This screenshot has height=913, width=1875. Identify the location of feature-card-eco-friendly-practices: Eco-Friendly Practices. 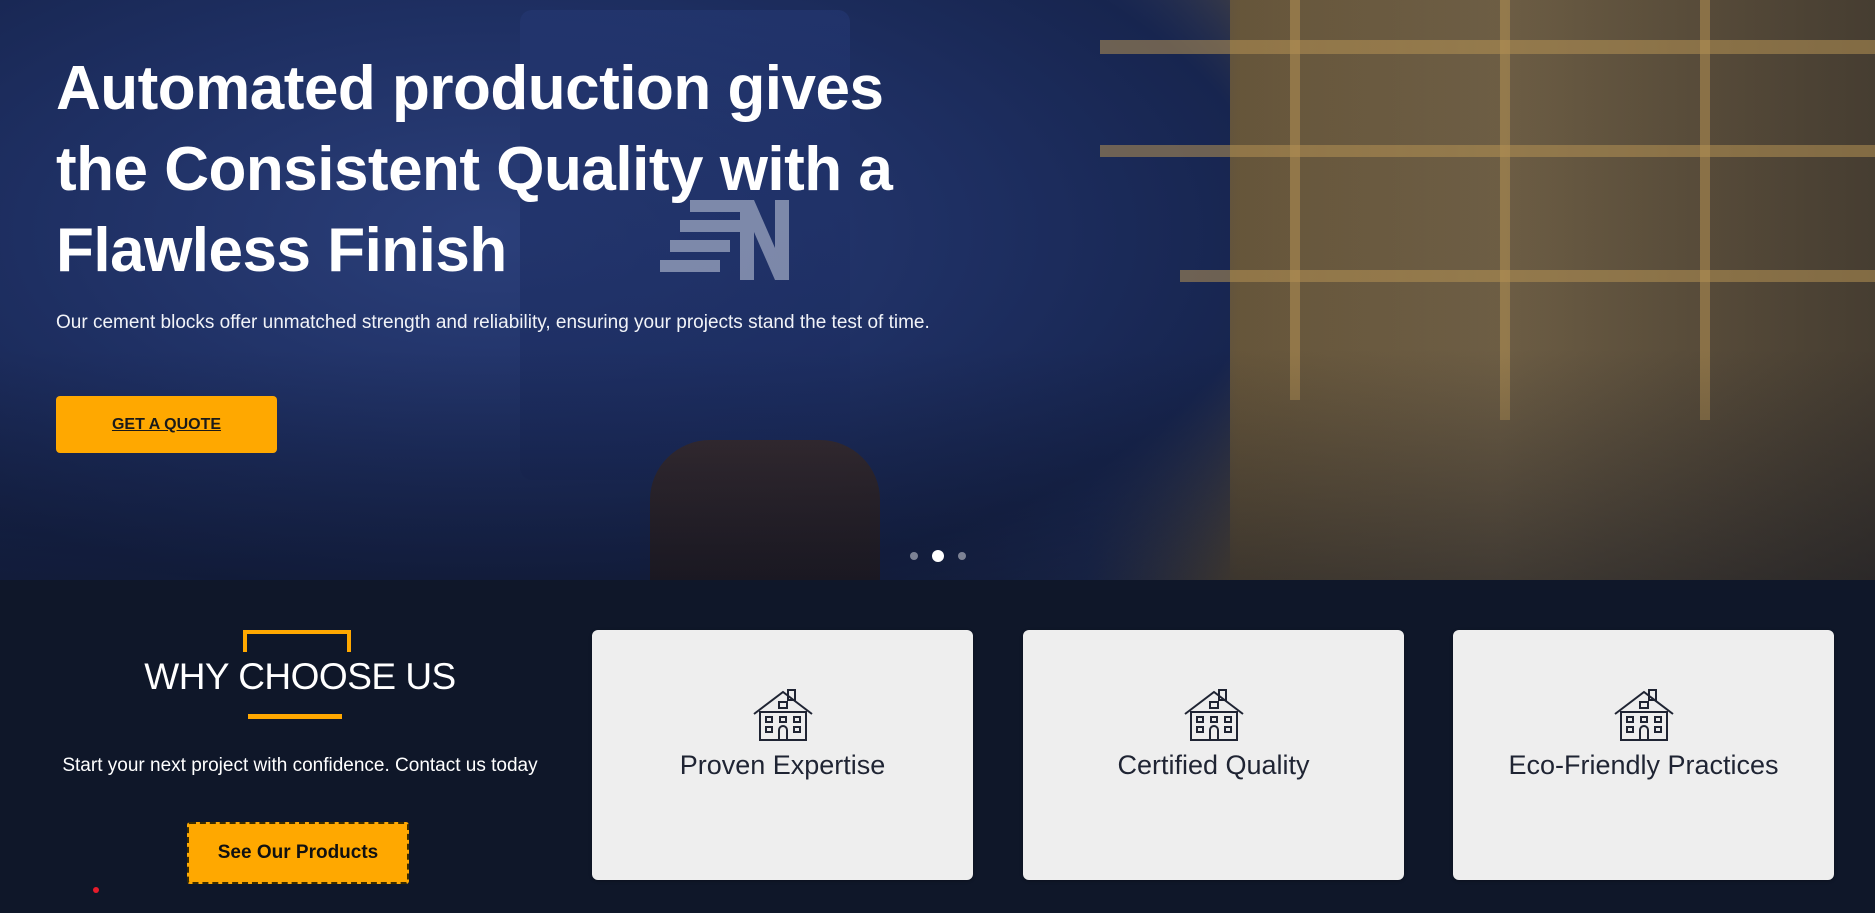
(1643, 755).